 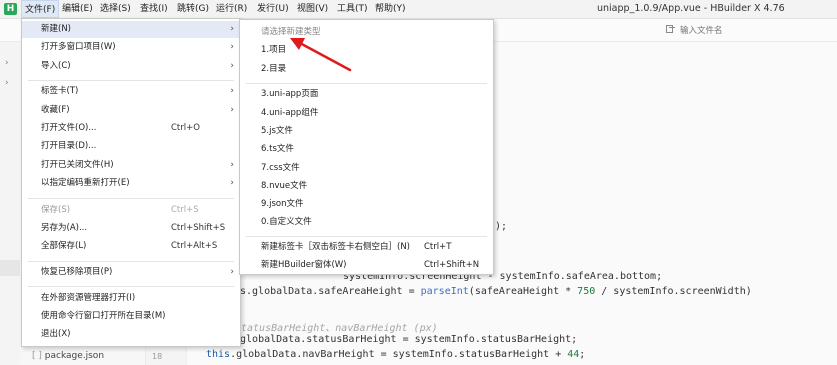 I want to click on code-comment: tatusBarHeight、navBarHeight (px), so click(x=339, y=328).